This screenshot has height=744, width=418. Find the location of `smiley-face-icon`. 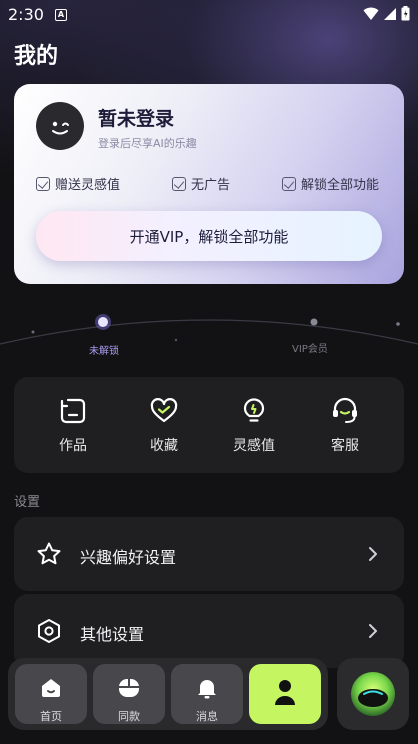

smiley-face-icon is located at coordinates (60, 128).